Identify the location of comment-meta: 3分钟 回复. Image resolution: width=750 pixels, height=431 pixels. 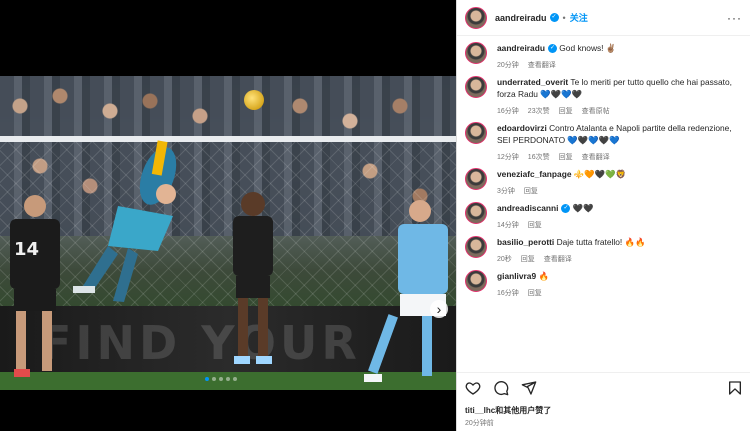
(617, 191).